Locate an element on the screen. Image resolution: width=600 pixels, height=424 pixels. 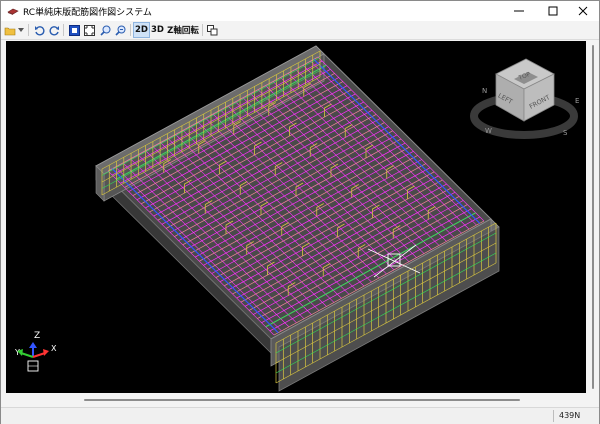
minimize-button is located at coordinates (519, 11).